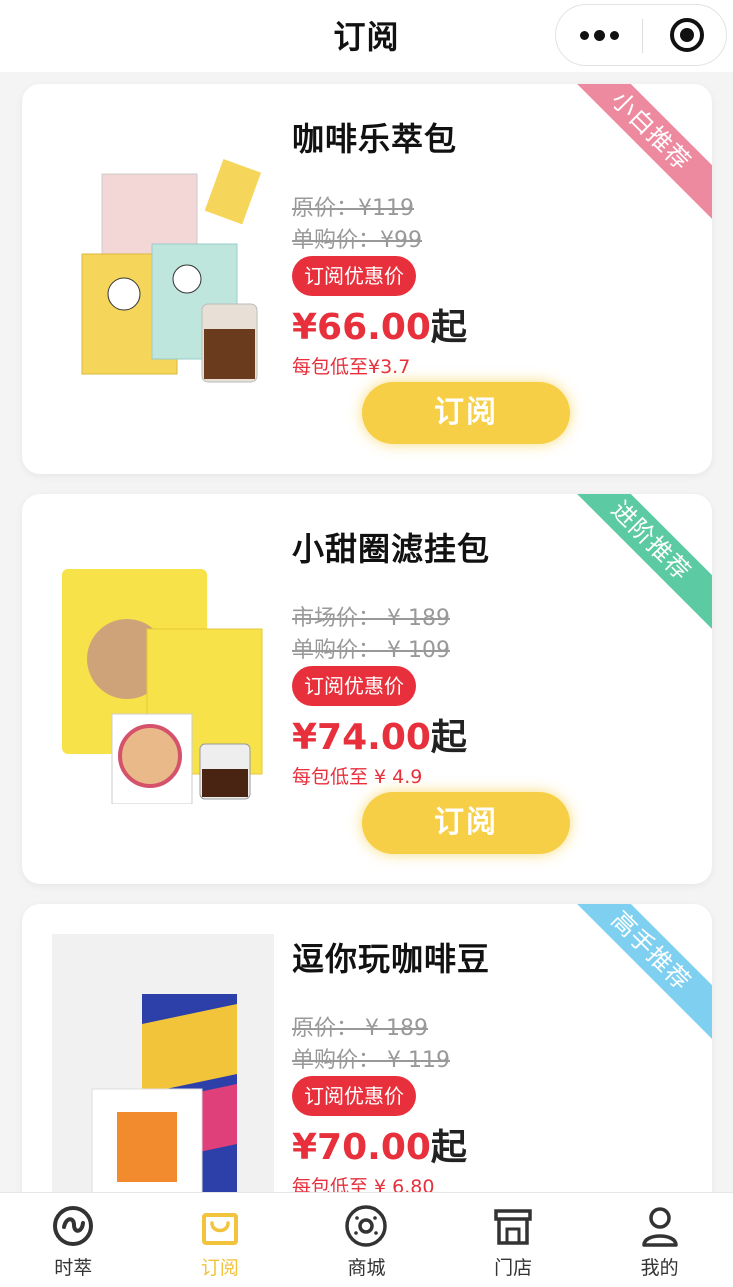 The image size is (733, 1287). I want to click on subscription-price: ¥66.00起, so click(379, 324).